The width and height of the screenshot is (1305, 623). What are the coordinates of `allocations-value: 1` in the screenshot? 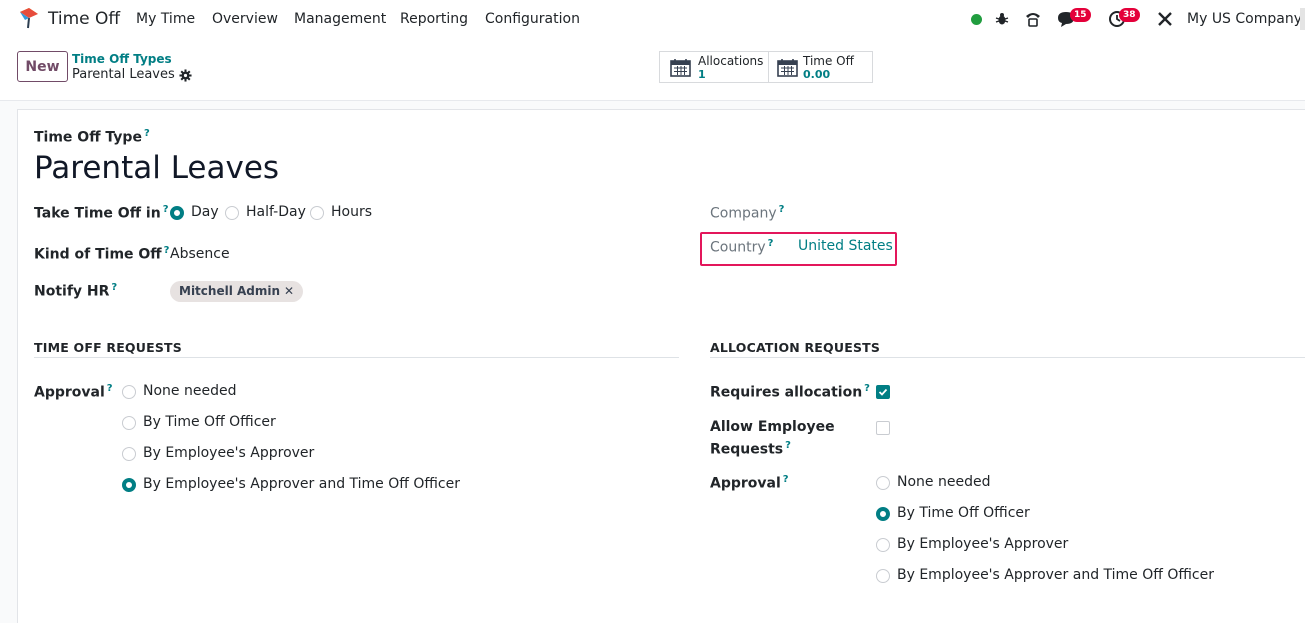 It's located at (702, 74).